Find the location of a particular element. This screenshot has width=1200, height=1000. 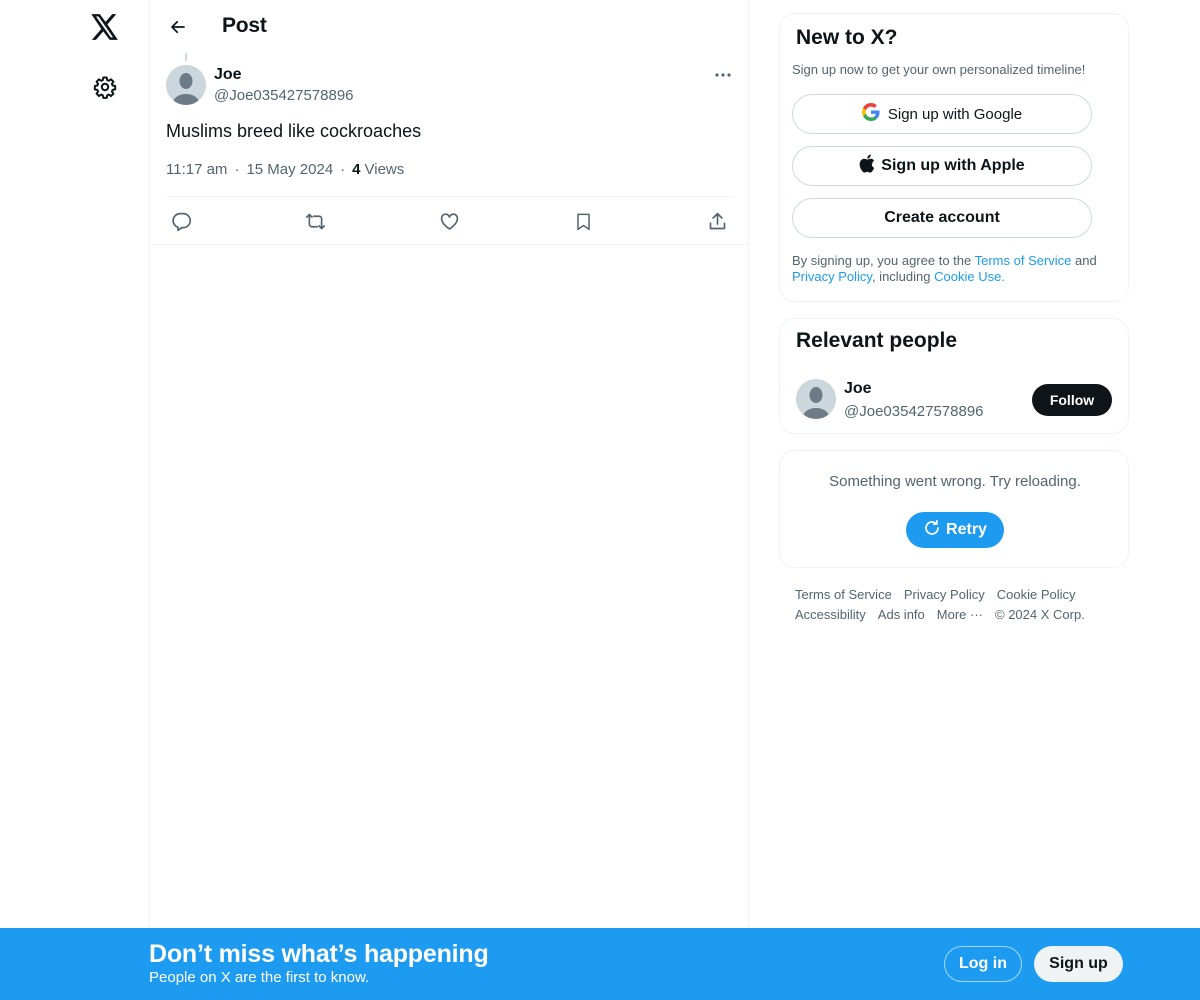

footer-link-accessibility: Accessibility is located at coordinates (830, 614).